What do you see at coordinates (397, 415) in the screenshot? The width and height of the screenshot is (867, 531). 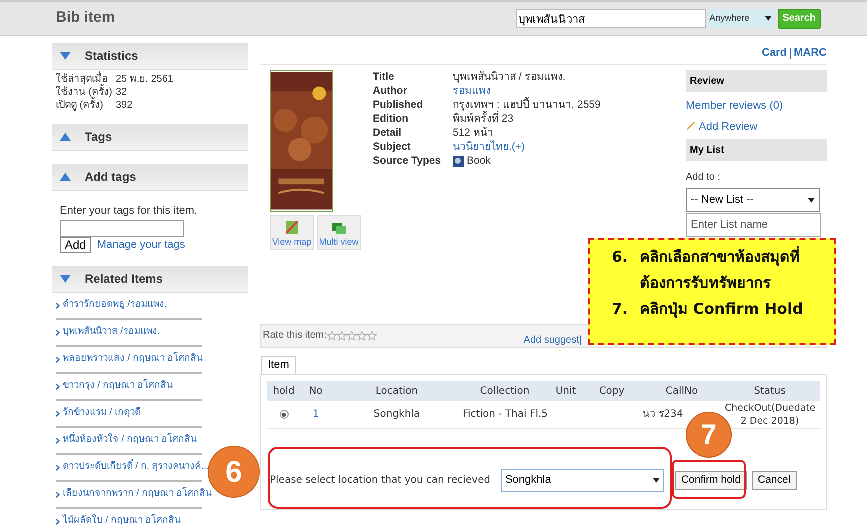 I see `table-cell-text: Songkhla` at bounding box center [397, 415].